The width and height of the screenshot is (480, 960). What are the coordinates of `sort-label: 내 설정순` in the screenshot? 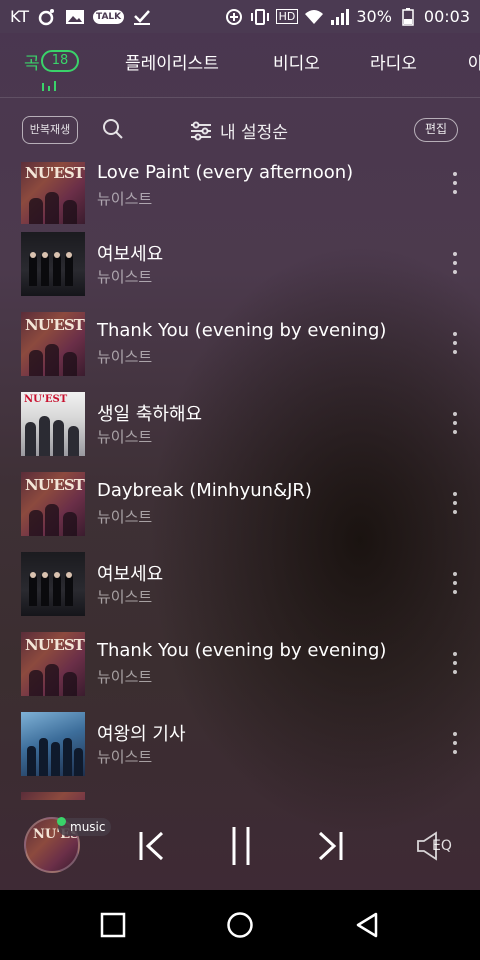 It's located at (254, 133).